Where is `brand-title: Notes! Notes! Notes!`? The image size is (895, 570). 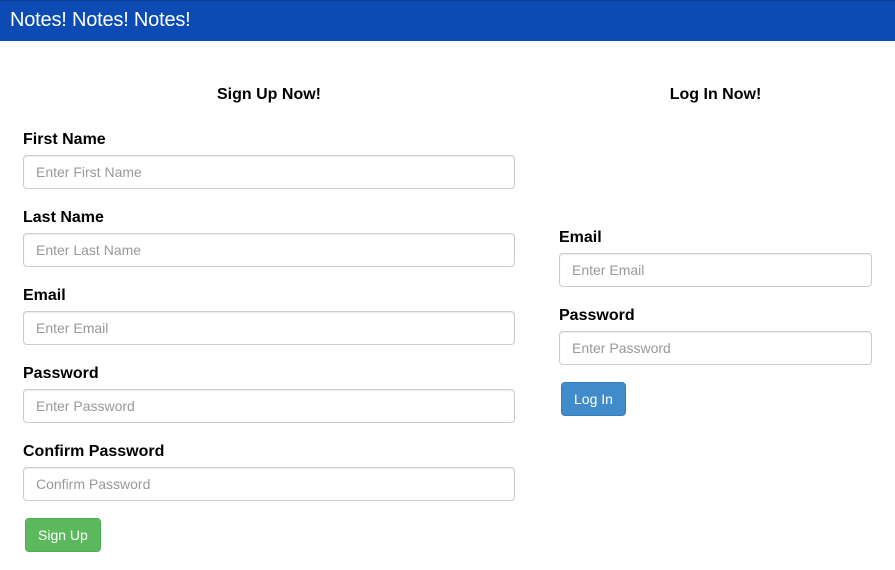 brand-title: Notes! Notes! Notes! is located at coordinates (100, 20).